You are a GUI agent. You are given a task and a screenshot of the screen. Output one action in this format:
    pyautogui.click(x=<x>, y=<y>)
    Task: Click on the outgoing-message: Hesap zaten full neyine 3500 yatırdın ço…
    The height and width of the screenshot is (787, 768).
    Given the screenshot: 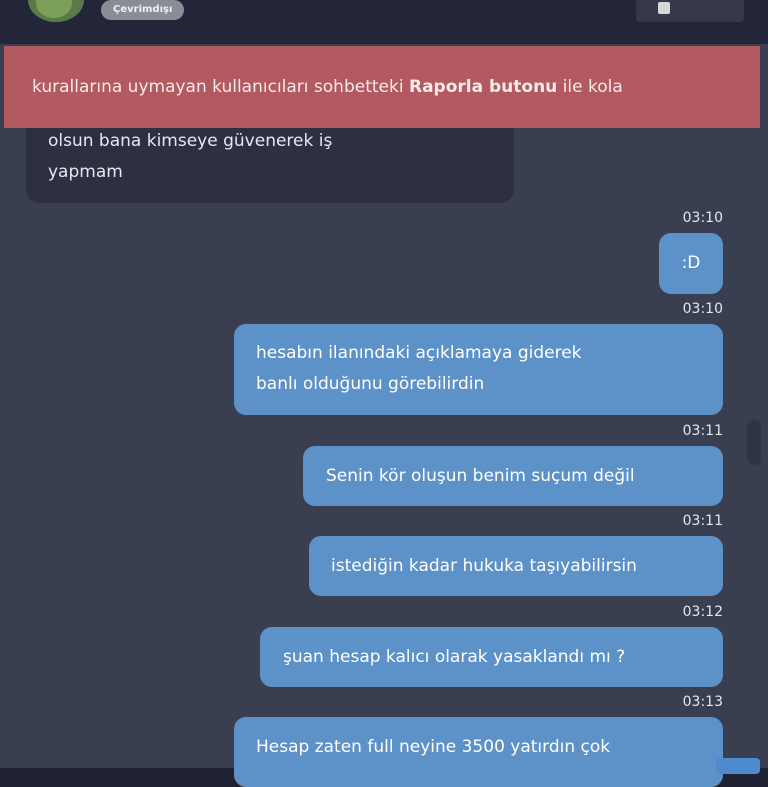 What is the action you would take?
    pyautogui.click(x=478, y=752)
    